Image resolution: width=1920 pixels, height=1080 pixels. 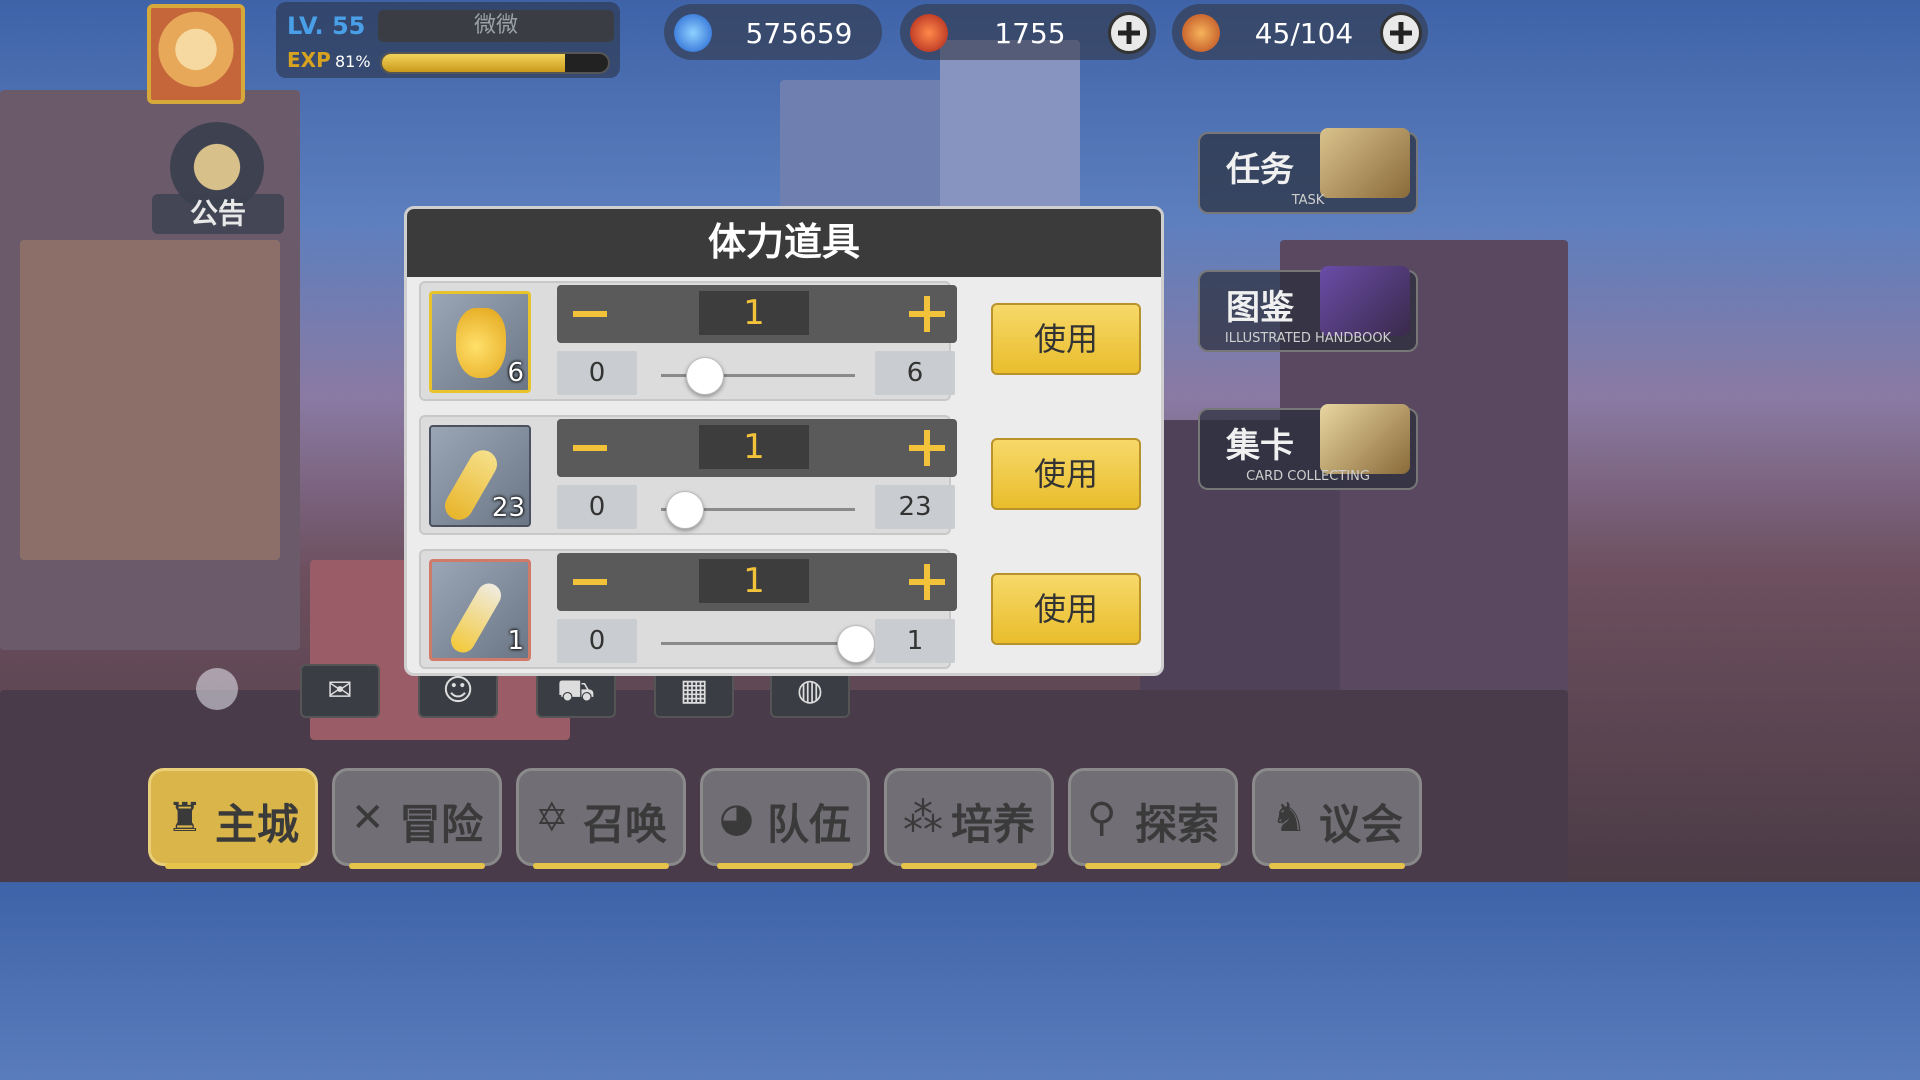 What do you see at coordinates (441, 824) in the screenshot?
I see `nav-label: 冒险` at bounding box center [441, 824].